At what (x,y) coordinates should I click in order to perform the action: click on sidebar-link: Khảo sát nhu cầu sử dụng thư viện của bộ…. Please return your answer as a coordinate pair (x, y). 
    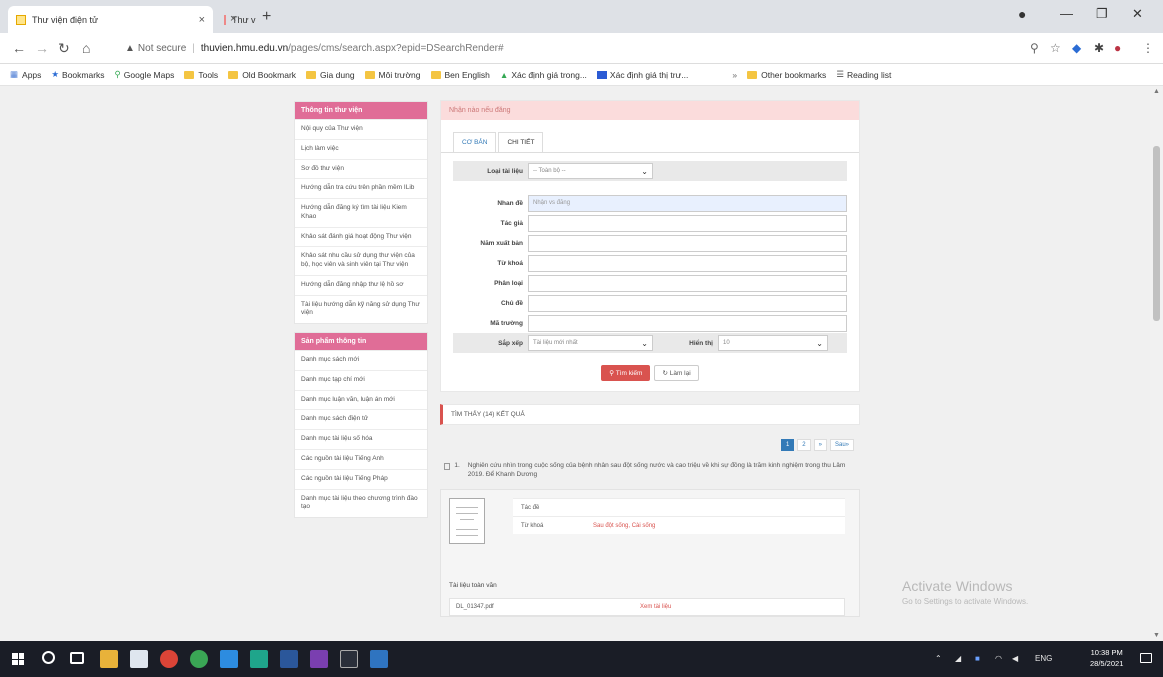
    Looking at the image, I should click on (361, 260).